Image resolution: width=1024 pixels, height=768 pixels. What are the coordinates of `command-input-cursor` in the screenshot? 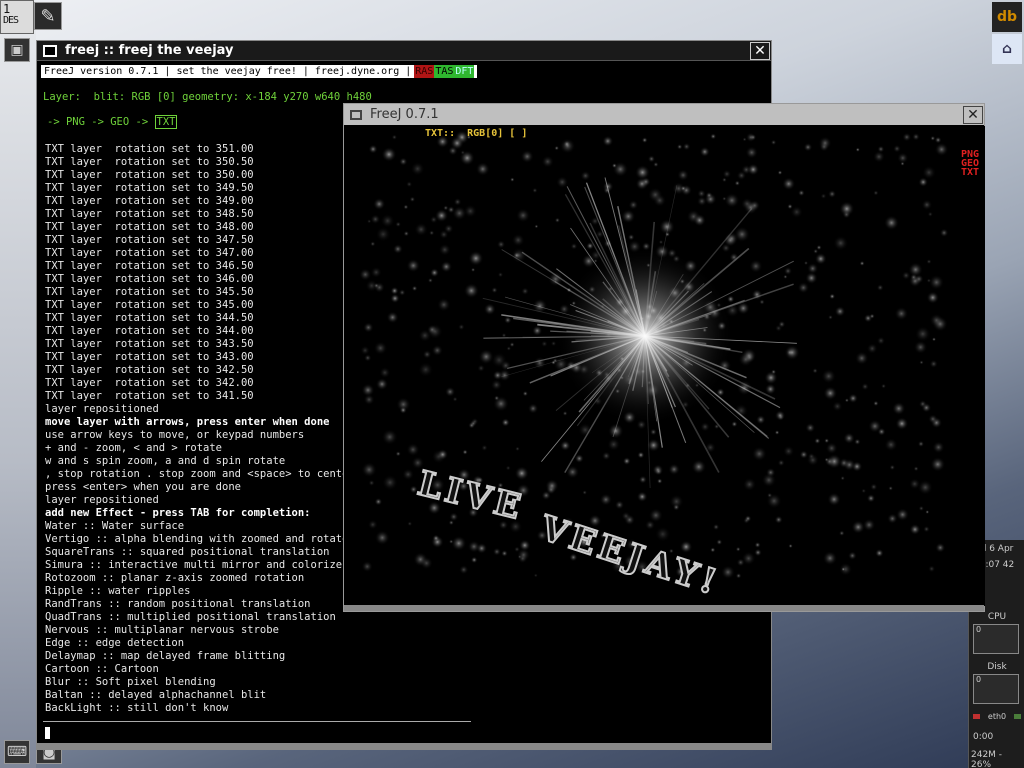 It's located at (47, 733).